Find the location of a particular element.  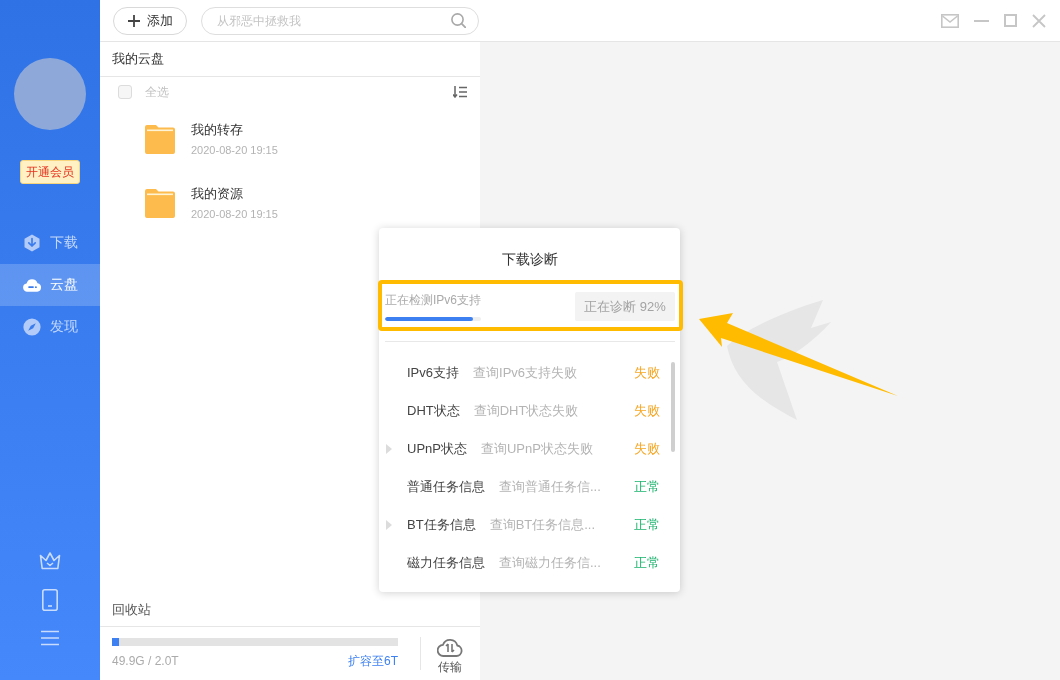

recycle-bin-item: 回收站 is located at coordinates (290, 610).